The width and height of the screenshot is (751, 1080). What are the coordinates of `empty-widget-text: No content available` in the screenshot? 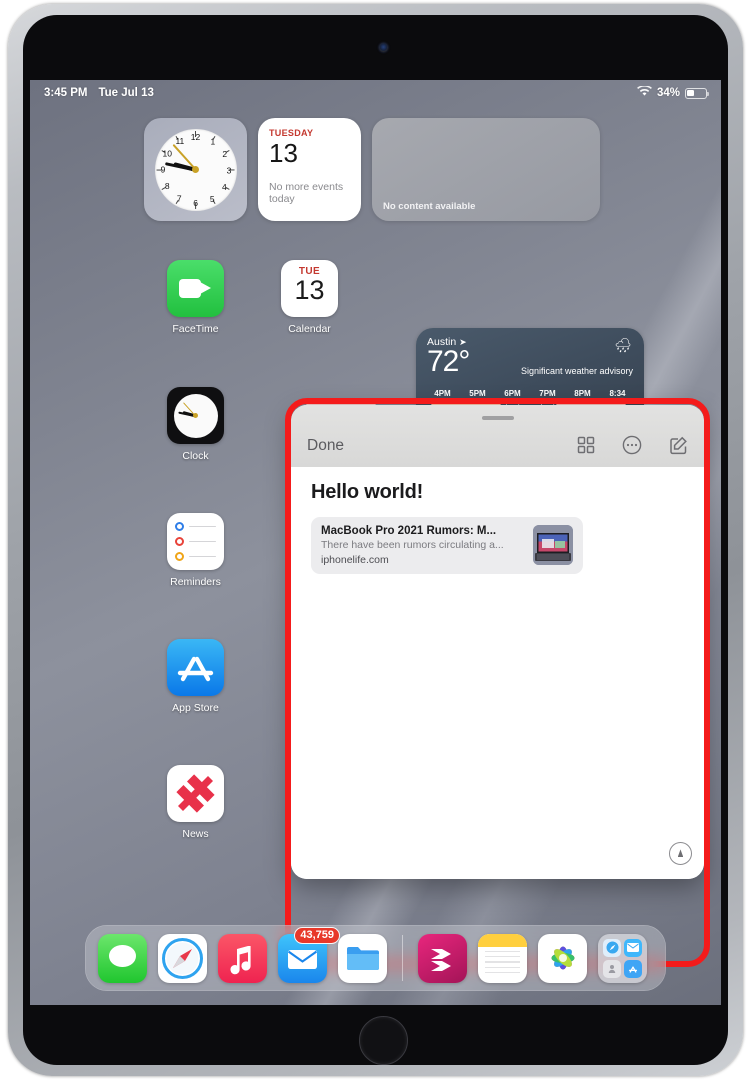 It's located at (429, 206).